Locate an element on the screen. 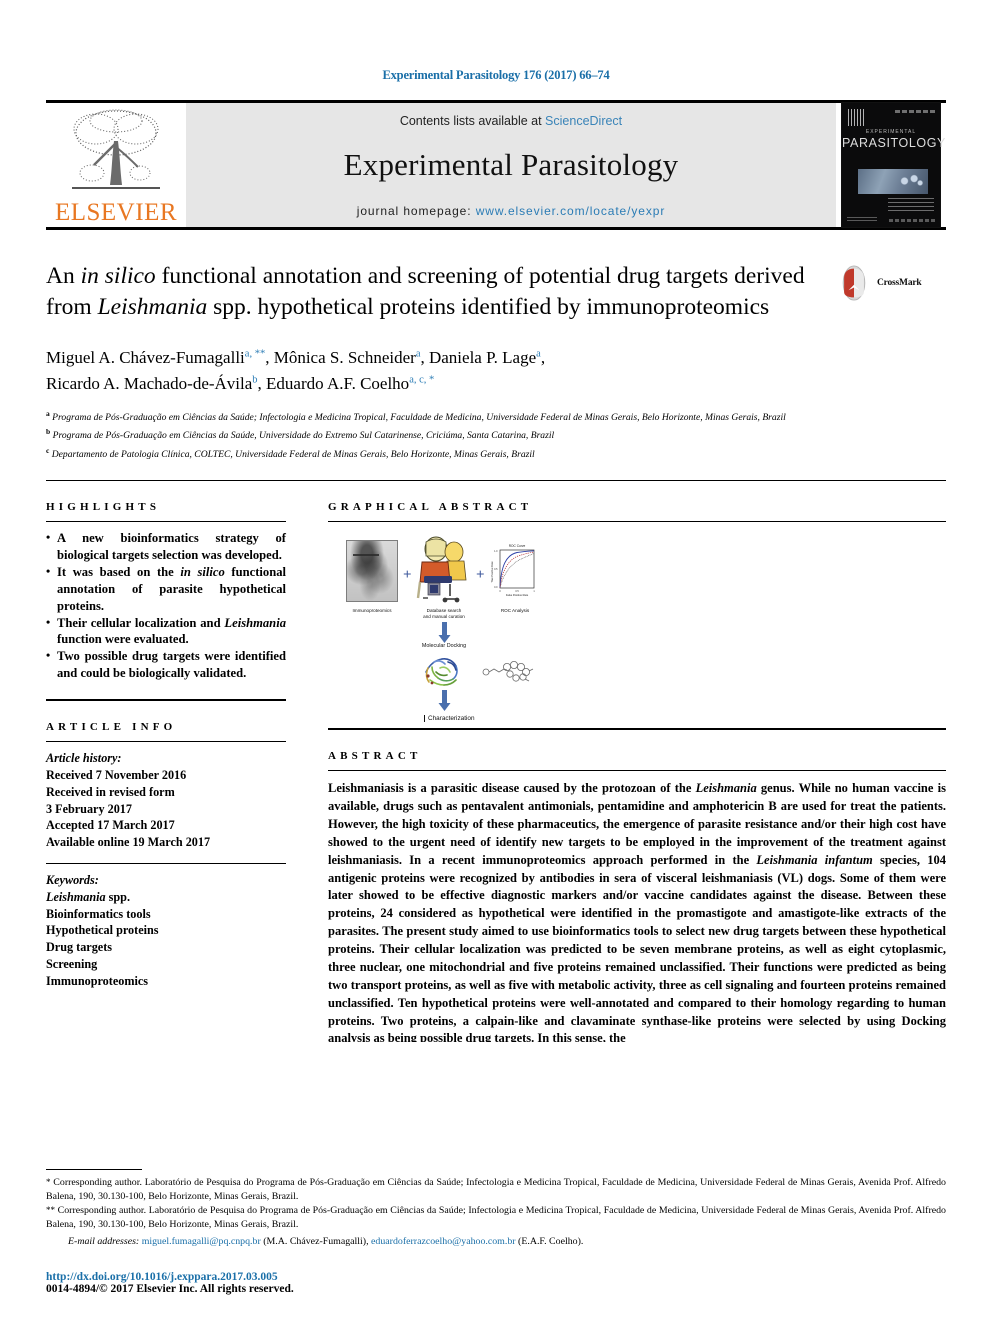 This screenshot has width=992, height=1323. history-item: Accepted 17 March 2017 is located at coordinates (110, 825).